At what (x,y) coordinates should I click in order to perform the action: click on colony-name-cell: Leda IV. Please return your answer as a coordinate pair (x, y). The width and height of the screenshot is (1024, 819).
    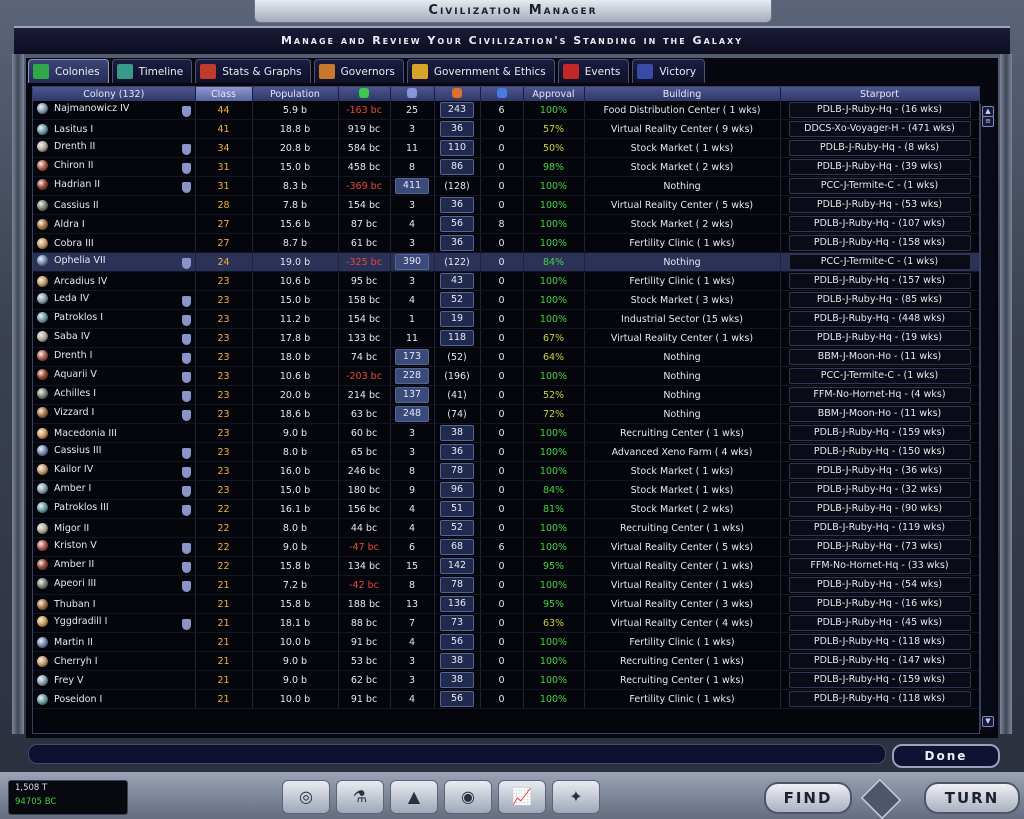
    Looking at the image, I should click on (114, 300).